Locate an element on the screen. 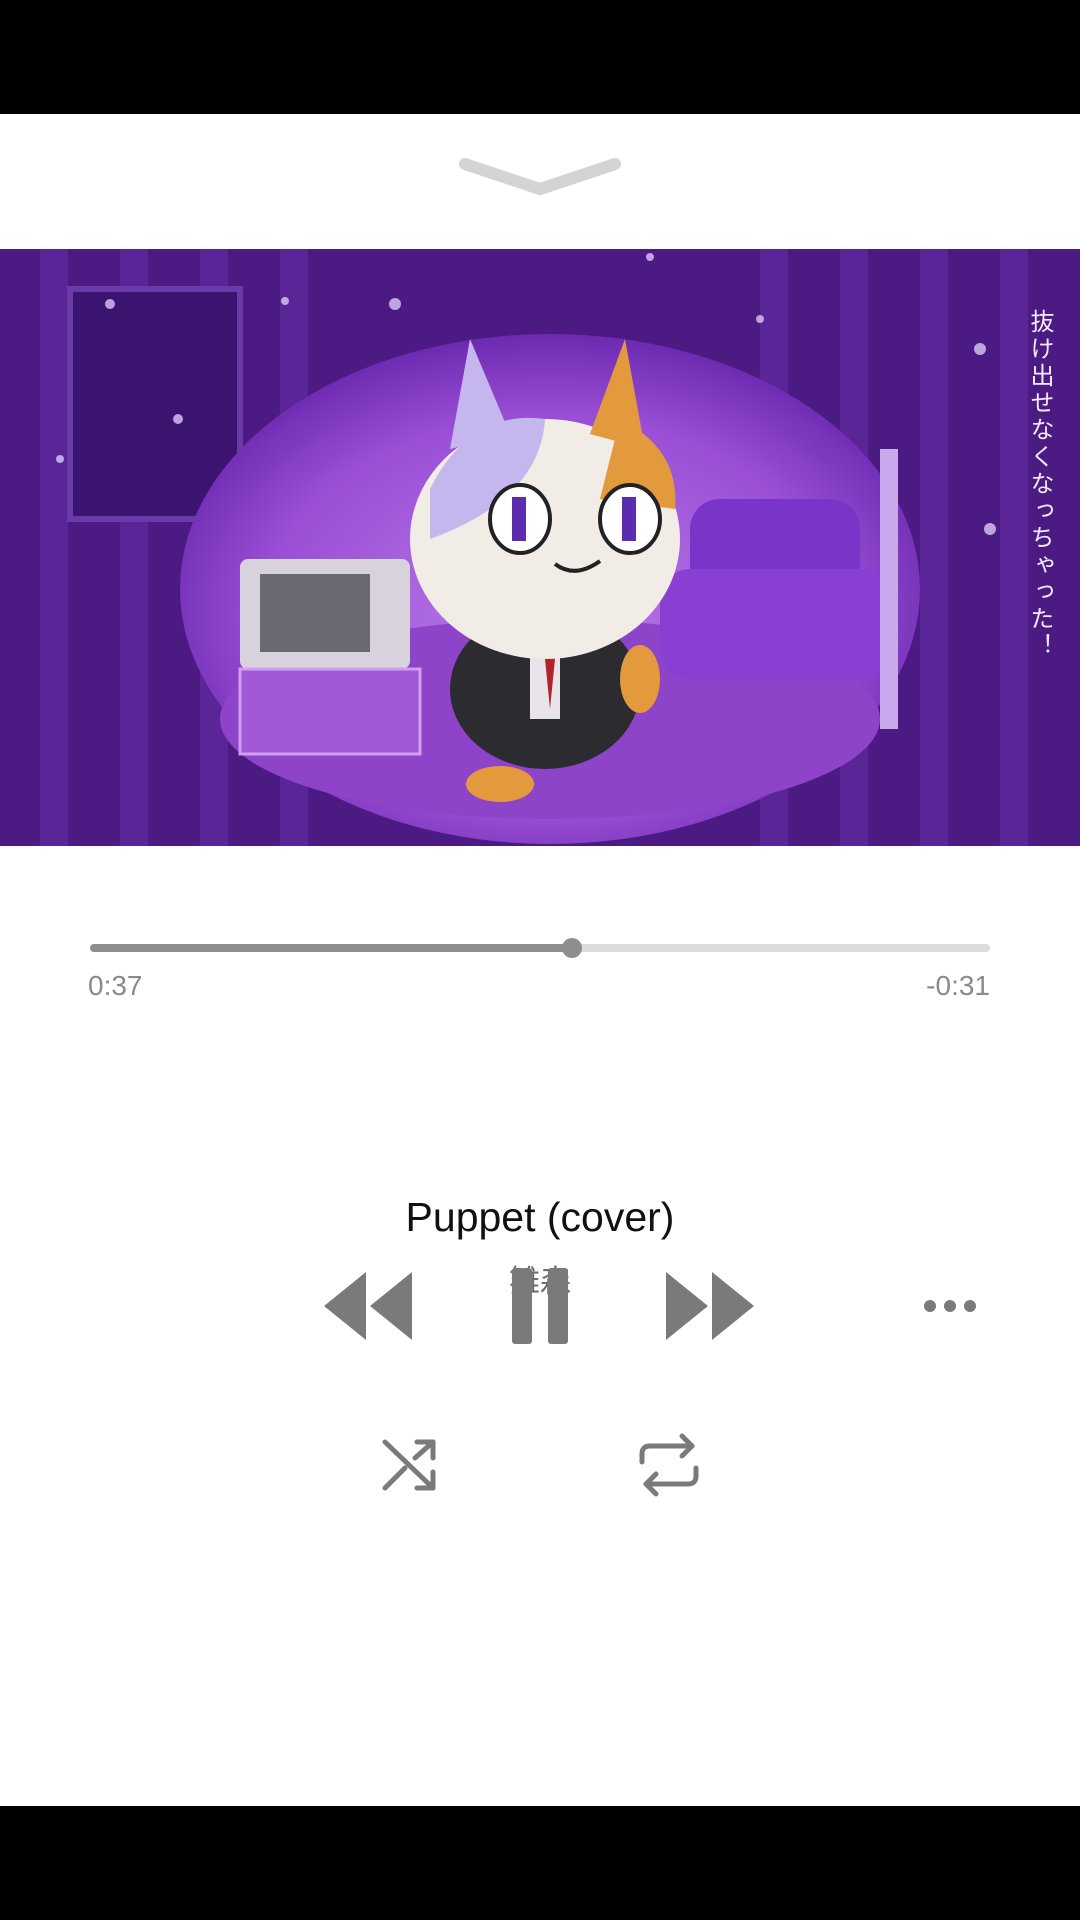 The image size is (1080, 1920). remaining-time: -0:31 is located at coordinates (958, 985).